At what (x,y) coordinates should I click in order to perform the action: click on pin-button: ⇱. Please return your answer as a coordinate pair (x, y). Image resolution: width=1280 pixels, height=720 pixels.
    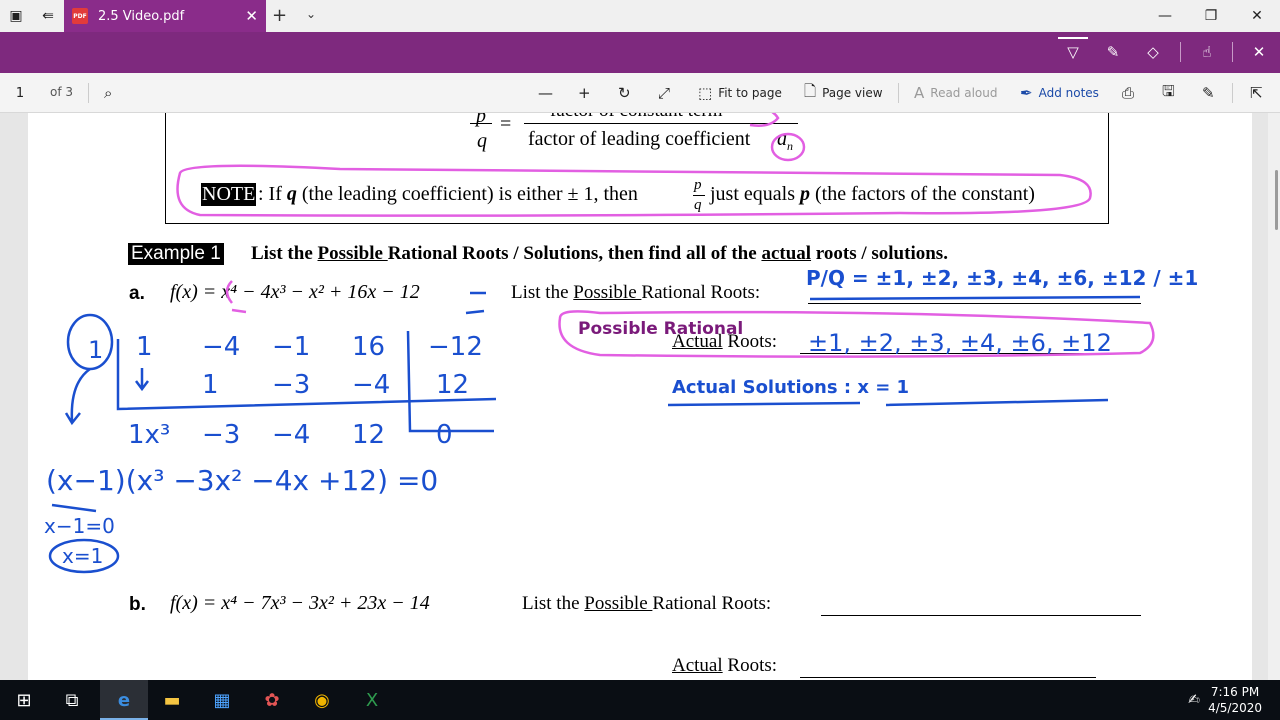
    Looking at the image, I should click on (1256, 93).